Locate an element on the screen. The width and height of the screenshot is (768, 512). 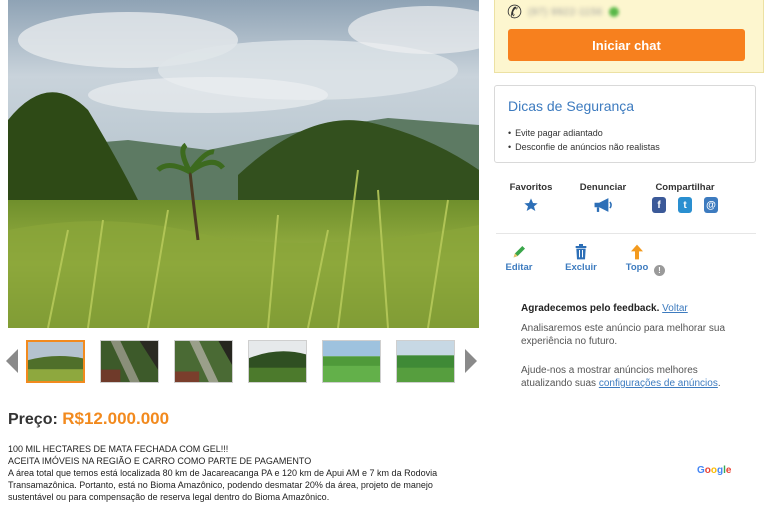
safety-tip-item: Evite pagar adiantado is located at coordinates (584, 133).